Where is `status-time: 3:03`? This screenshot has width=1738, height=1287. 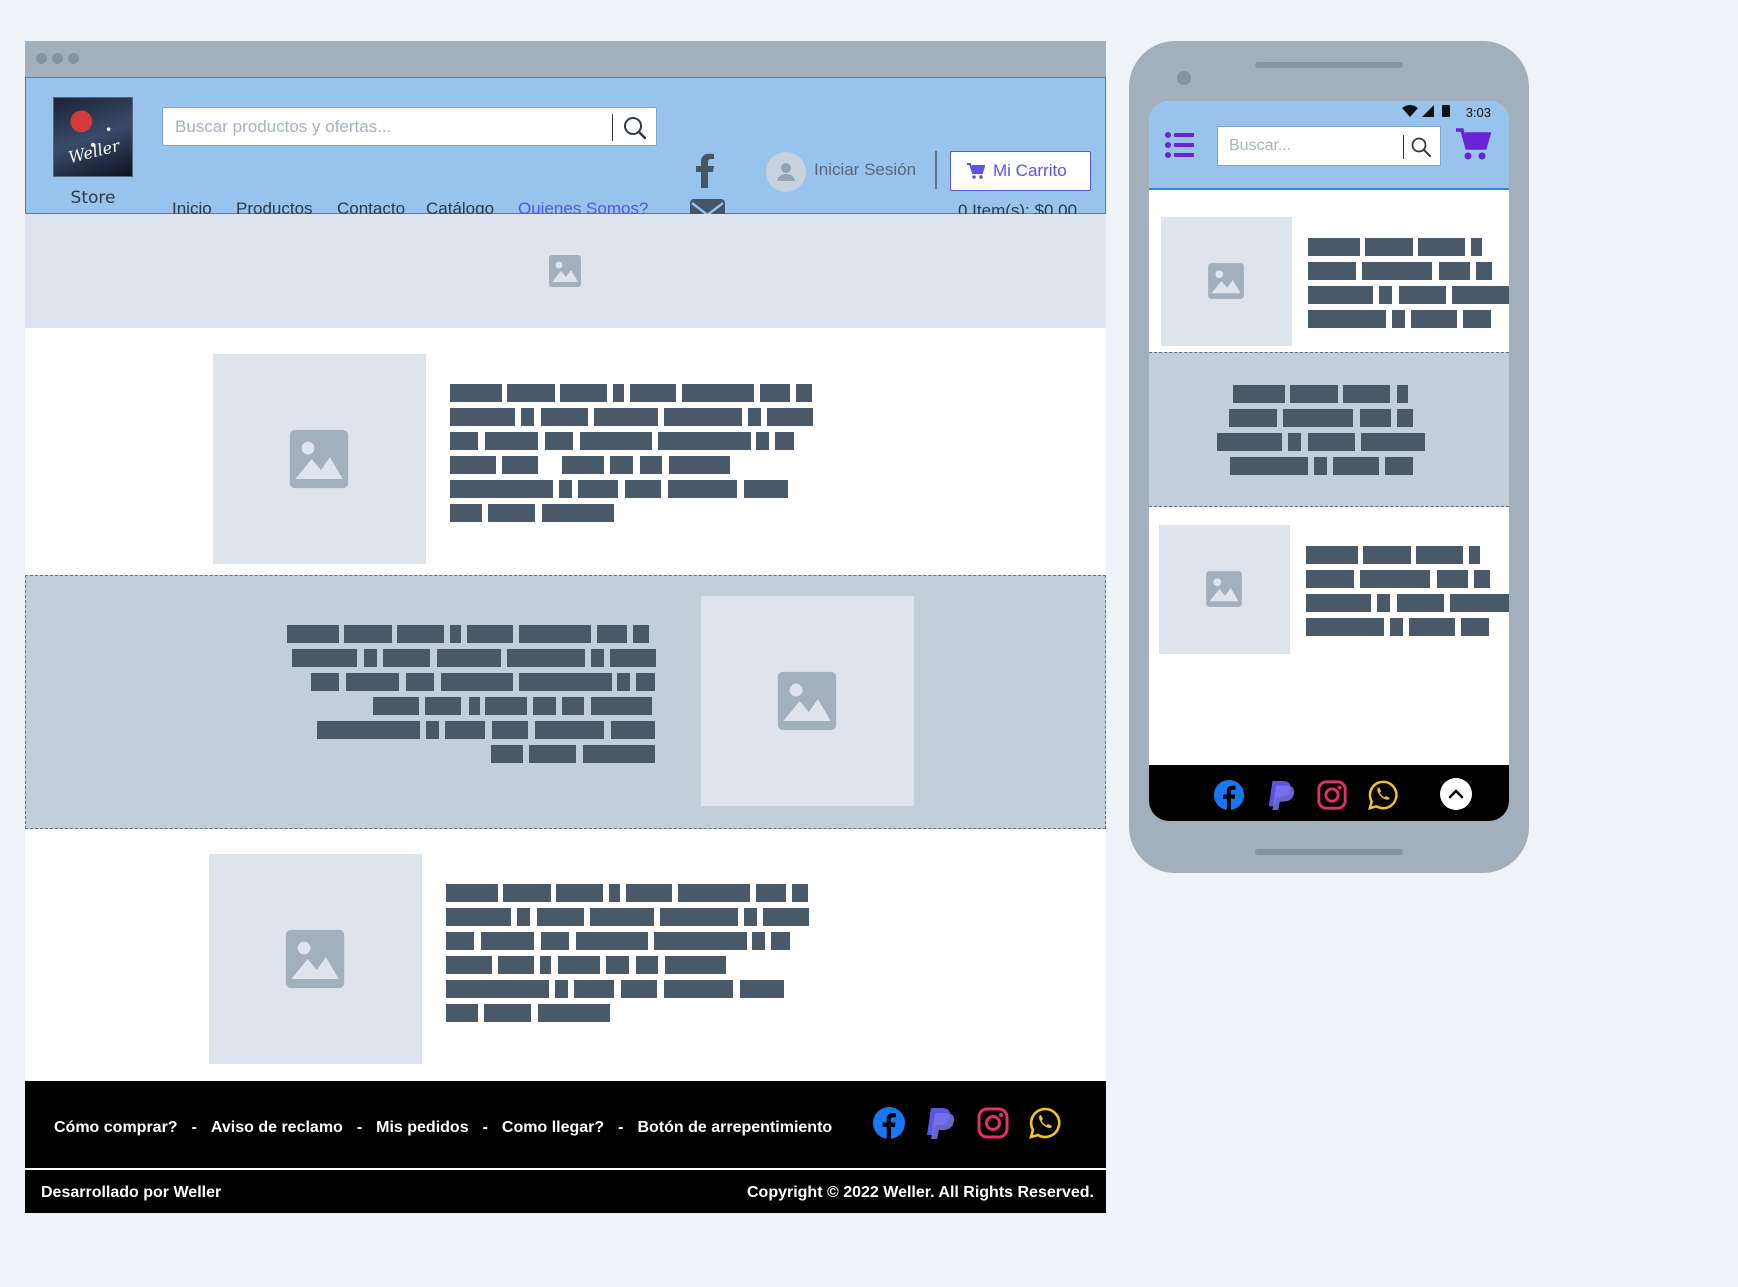 status-time: 3:03 is located at coordinates (1478, 112).